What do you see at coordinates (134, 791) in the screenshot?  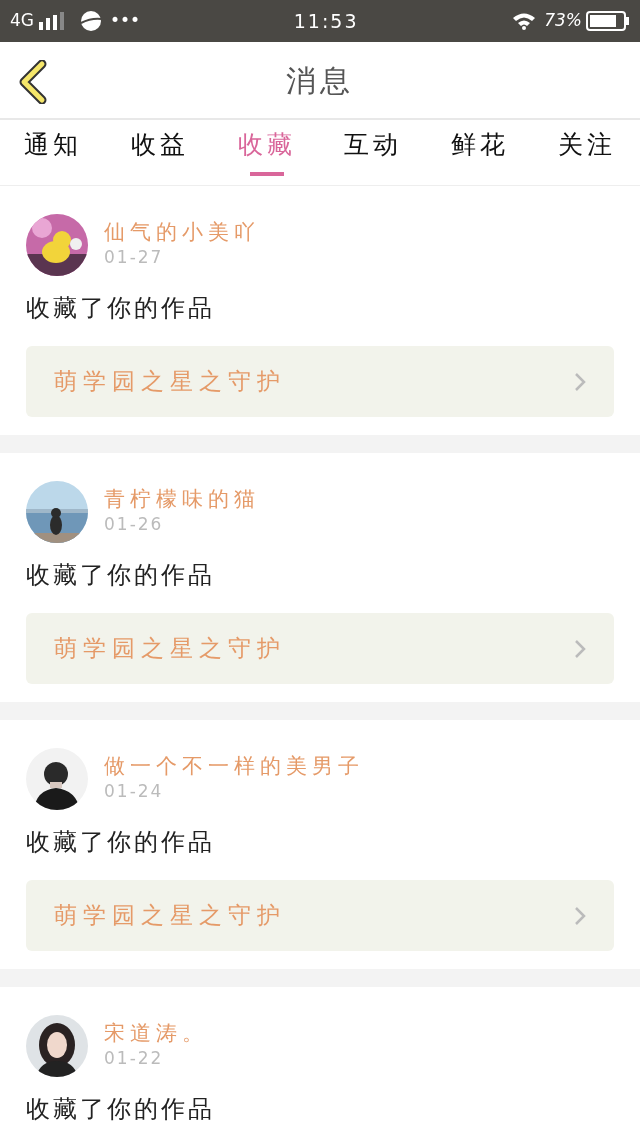 I see `message-date: 01-24` at bounding box center [134, 791].